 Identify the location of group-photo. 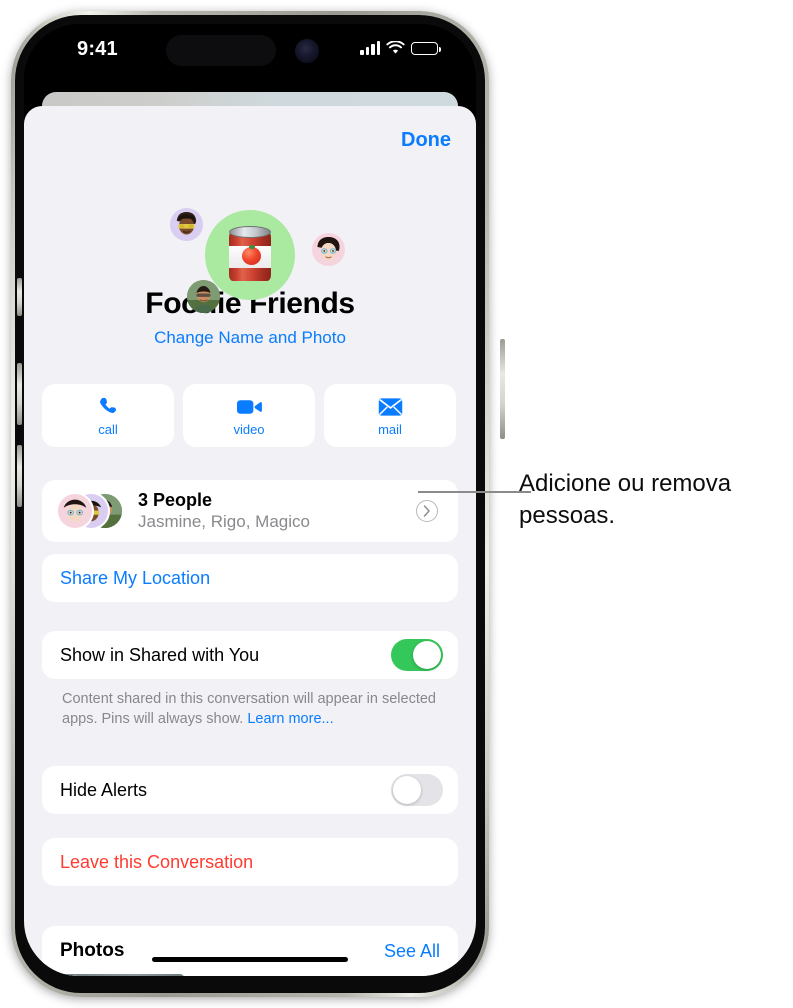
(250, 255).